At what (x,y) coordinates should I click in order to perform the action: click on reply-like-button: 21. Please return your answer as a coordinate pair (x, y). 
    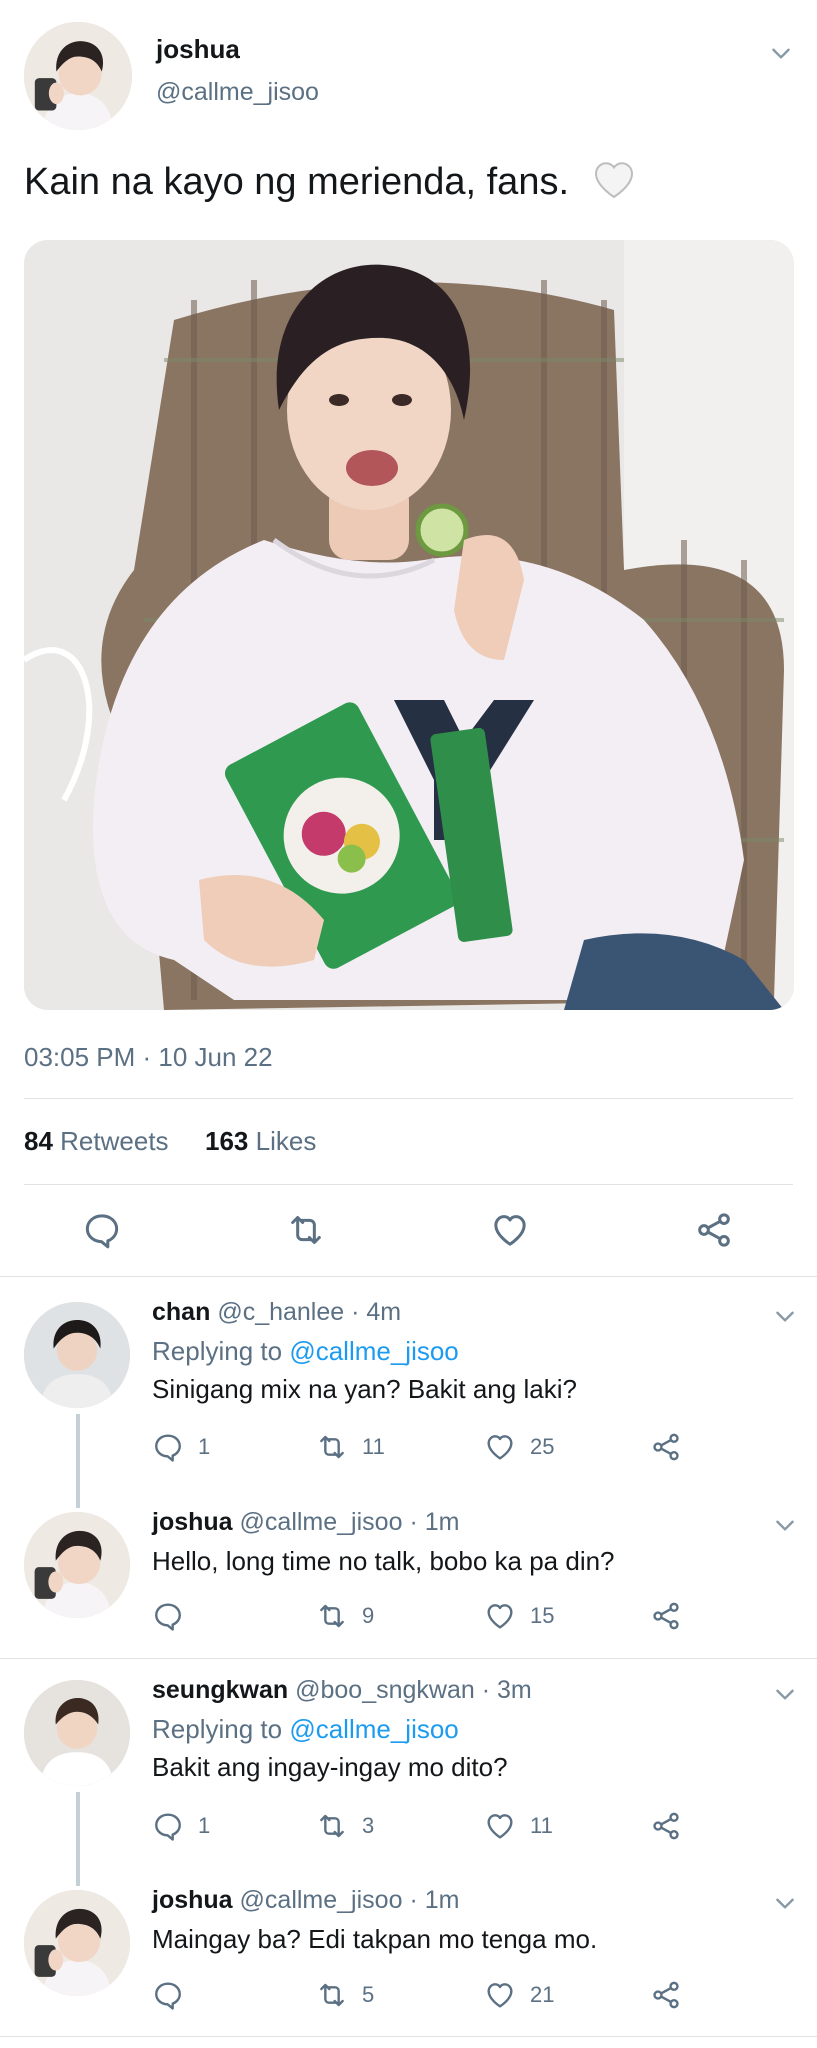
    Looking at the image, I should click on (519, 1995).